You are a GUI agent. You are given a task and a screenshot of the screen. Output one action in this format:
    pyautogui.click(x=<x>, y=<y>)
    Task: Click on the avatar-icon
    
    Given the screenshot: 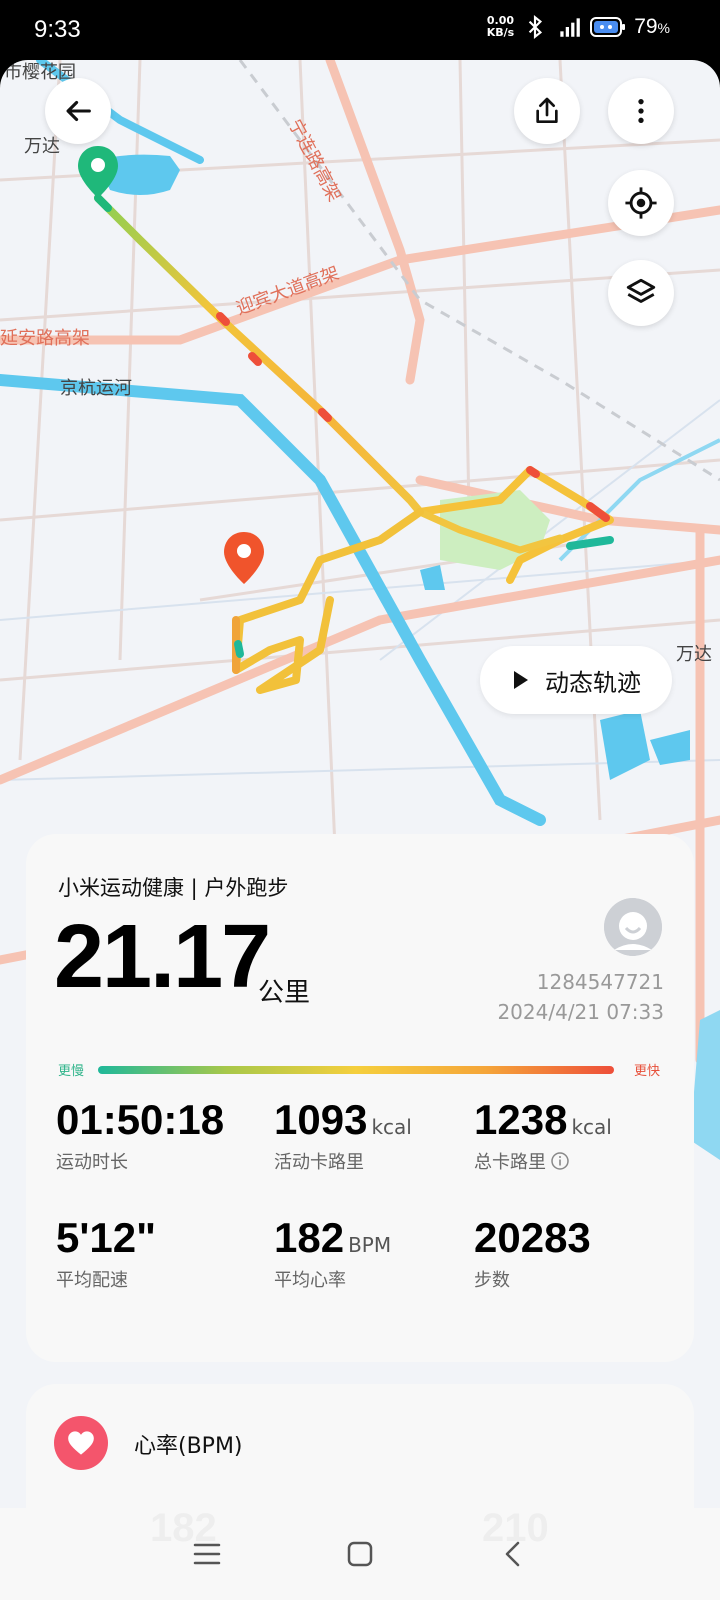 What is the action you would take?
    pyautogui.click(x=633, y=927)
    